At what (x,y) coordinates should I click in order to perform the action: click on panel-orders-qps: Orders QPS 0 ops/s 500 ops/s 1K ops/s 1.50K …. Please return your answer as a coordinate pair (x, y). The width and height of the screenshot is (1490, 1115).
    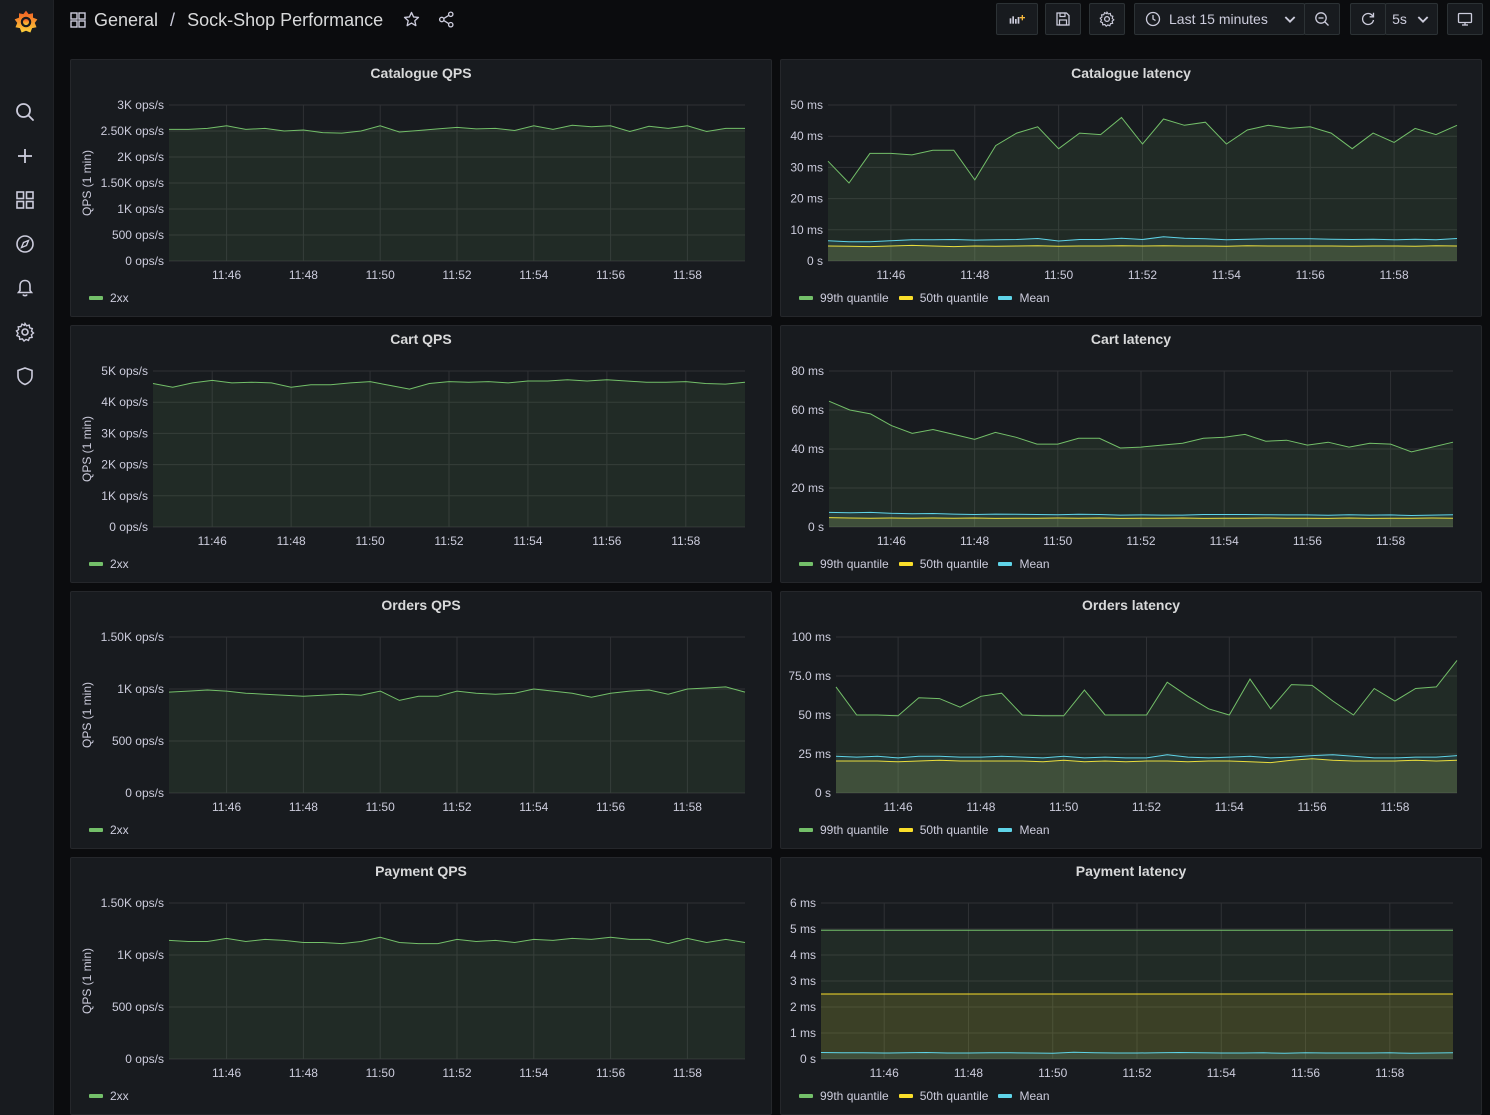
    Looking at the image, I should click on (421, 720).